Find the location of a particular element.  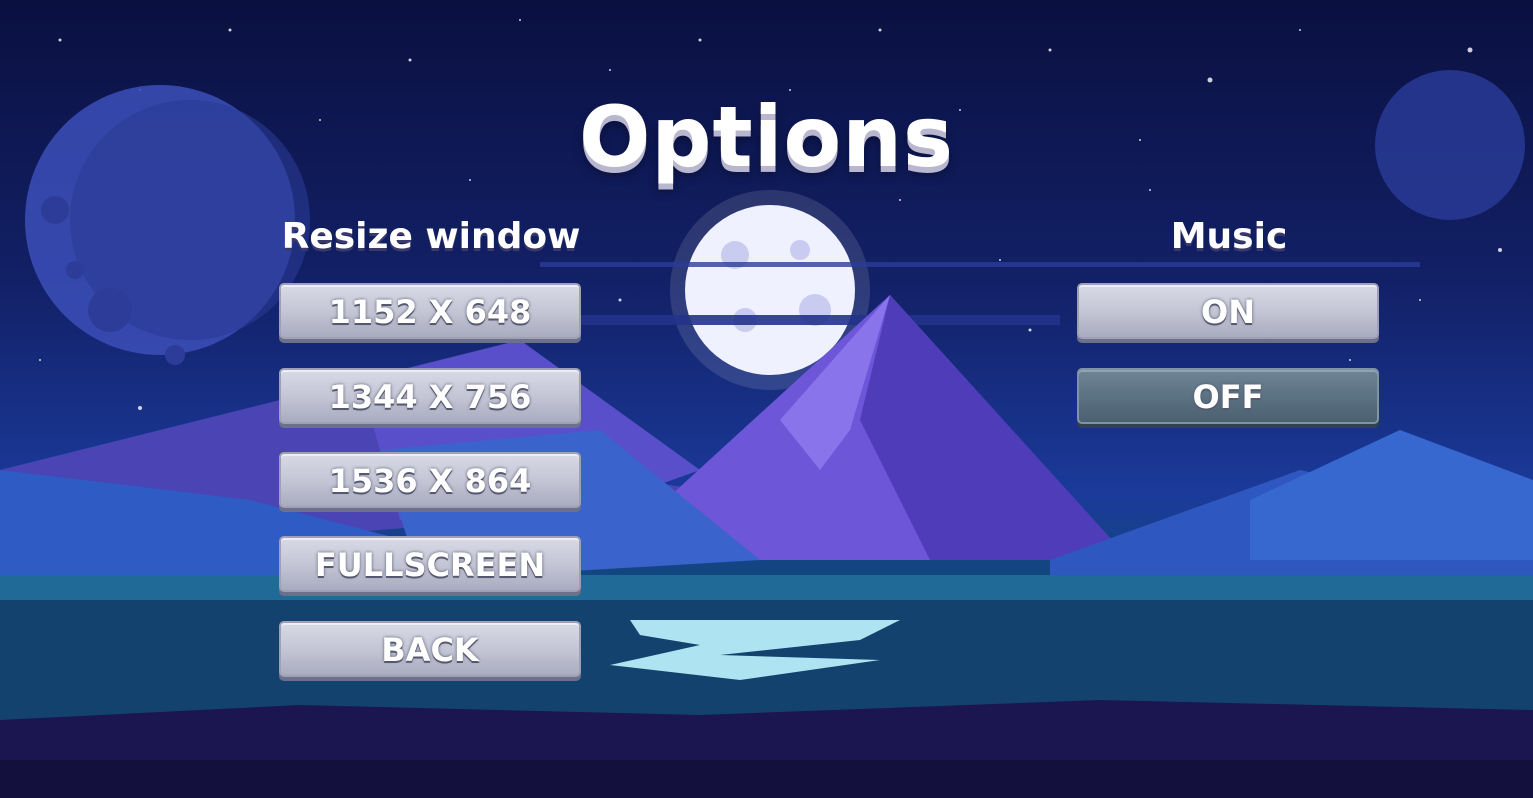

music-off-button: OFF is located at coordinates (1228, 396).